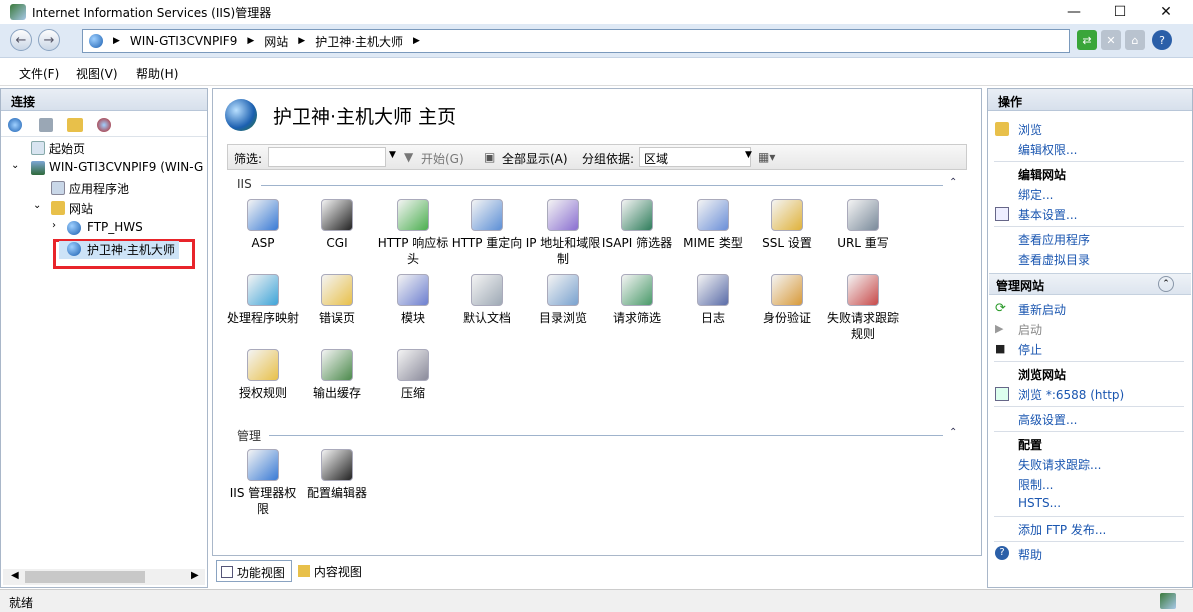 This screenshot has width=1193, height=612. What do you see at coordinates (442, 158) in the screenshot?
I see `start-filter-button: 开始(G)` at bounding box center [442, 158].